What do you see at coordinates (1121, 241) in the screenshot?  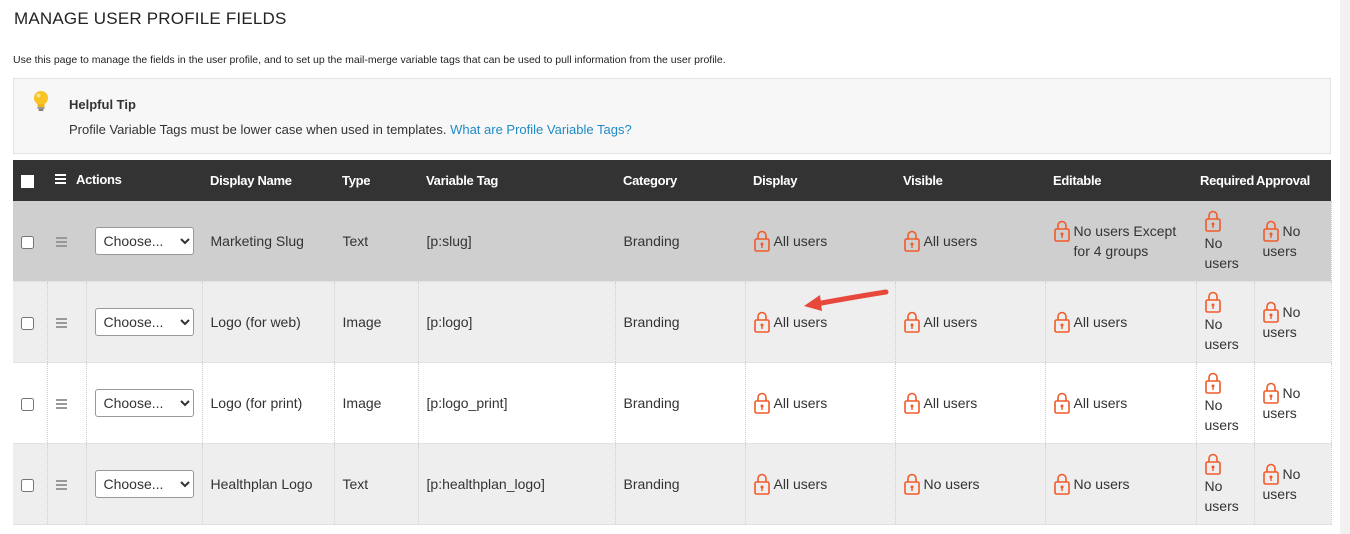 I see `editable-cell: No users Except for 4 groups` at bounding box center [1121, 241].